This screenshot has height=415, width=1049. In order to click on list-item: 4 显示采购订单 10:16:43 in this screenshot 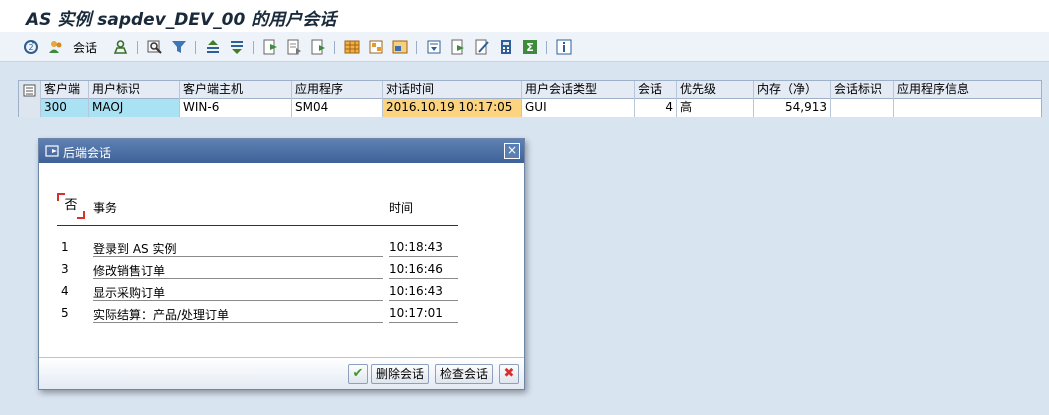, I will do `click(257, 292)`.